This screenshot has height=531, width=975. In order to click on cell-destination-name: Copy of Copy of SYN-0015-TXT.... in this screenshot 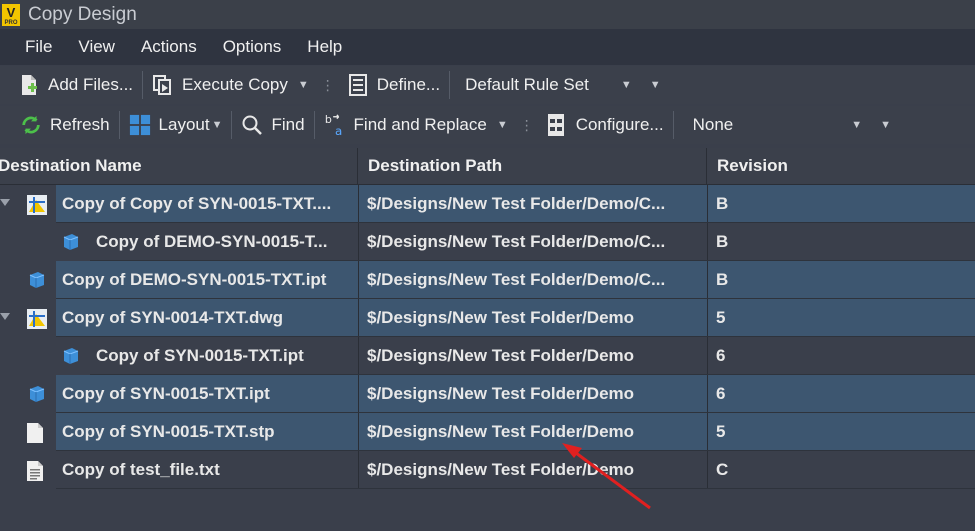, I will do `click(207, 203)`.